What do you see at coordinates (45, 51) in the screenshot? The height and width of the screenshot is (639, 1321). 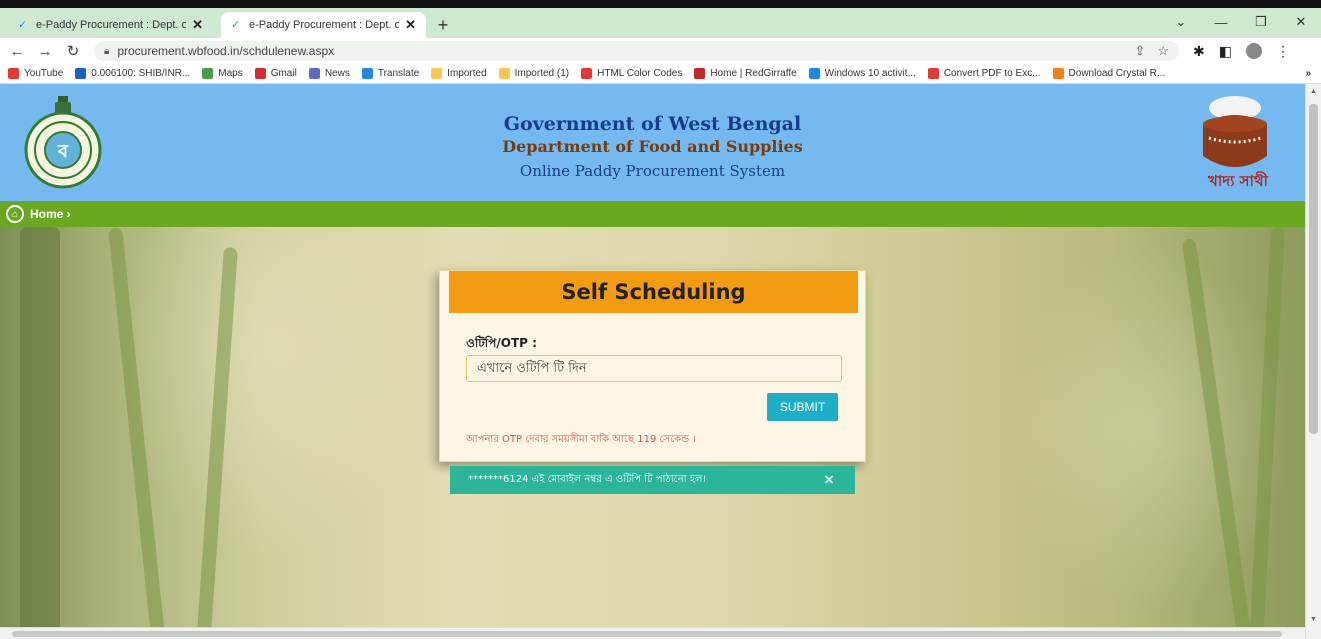 I see `forward-icon: →` at bounding box center [45, 51].